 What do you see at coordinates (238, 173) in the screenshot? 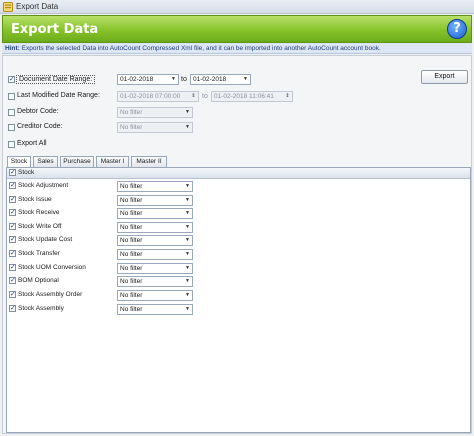
I see `stock-group-header: Stock` at bounding box center [238, 173].